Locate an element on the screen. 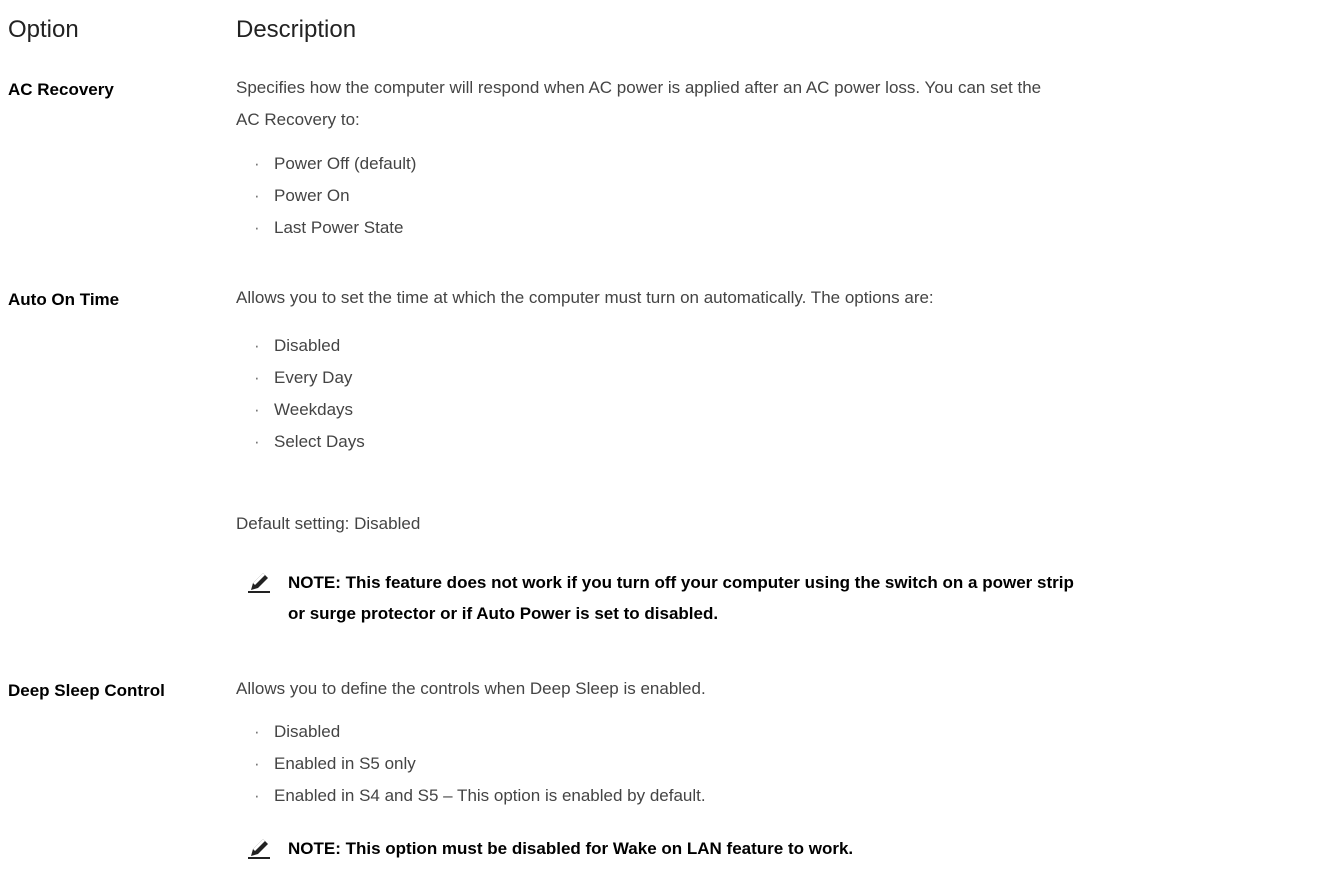  description-column-header: Description is located at coordinates (296, 29).